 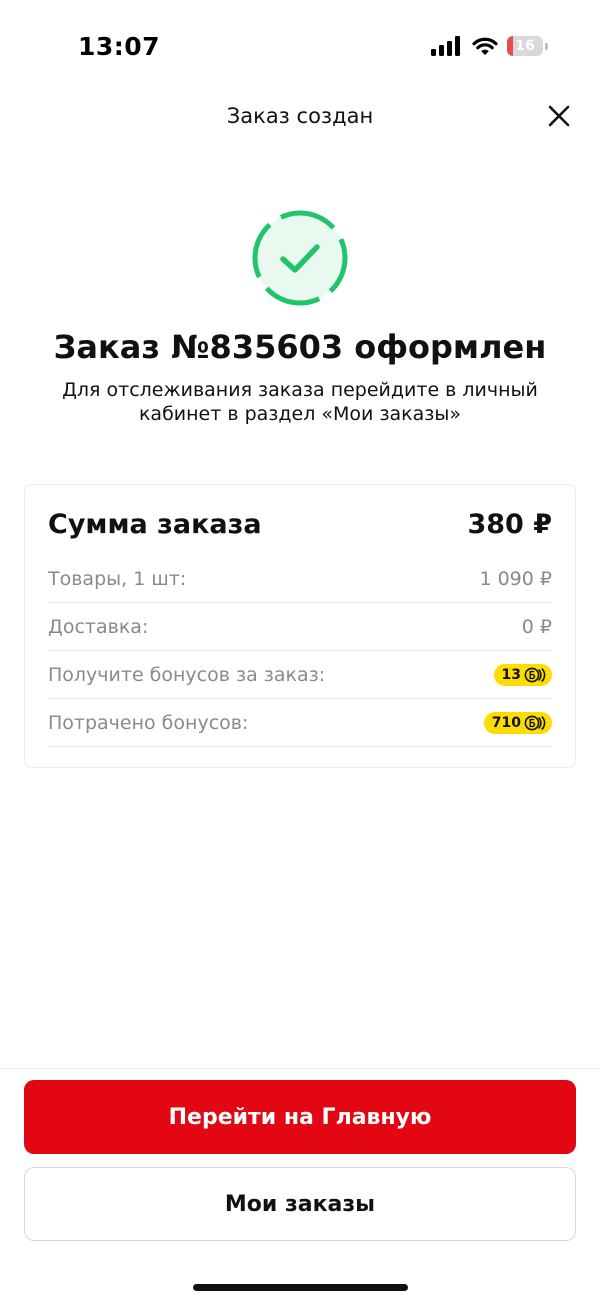 What do you see at coordinates (546, 46) in the screenshot?
I see `battery-cap` at bounding box center [546, 46].